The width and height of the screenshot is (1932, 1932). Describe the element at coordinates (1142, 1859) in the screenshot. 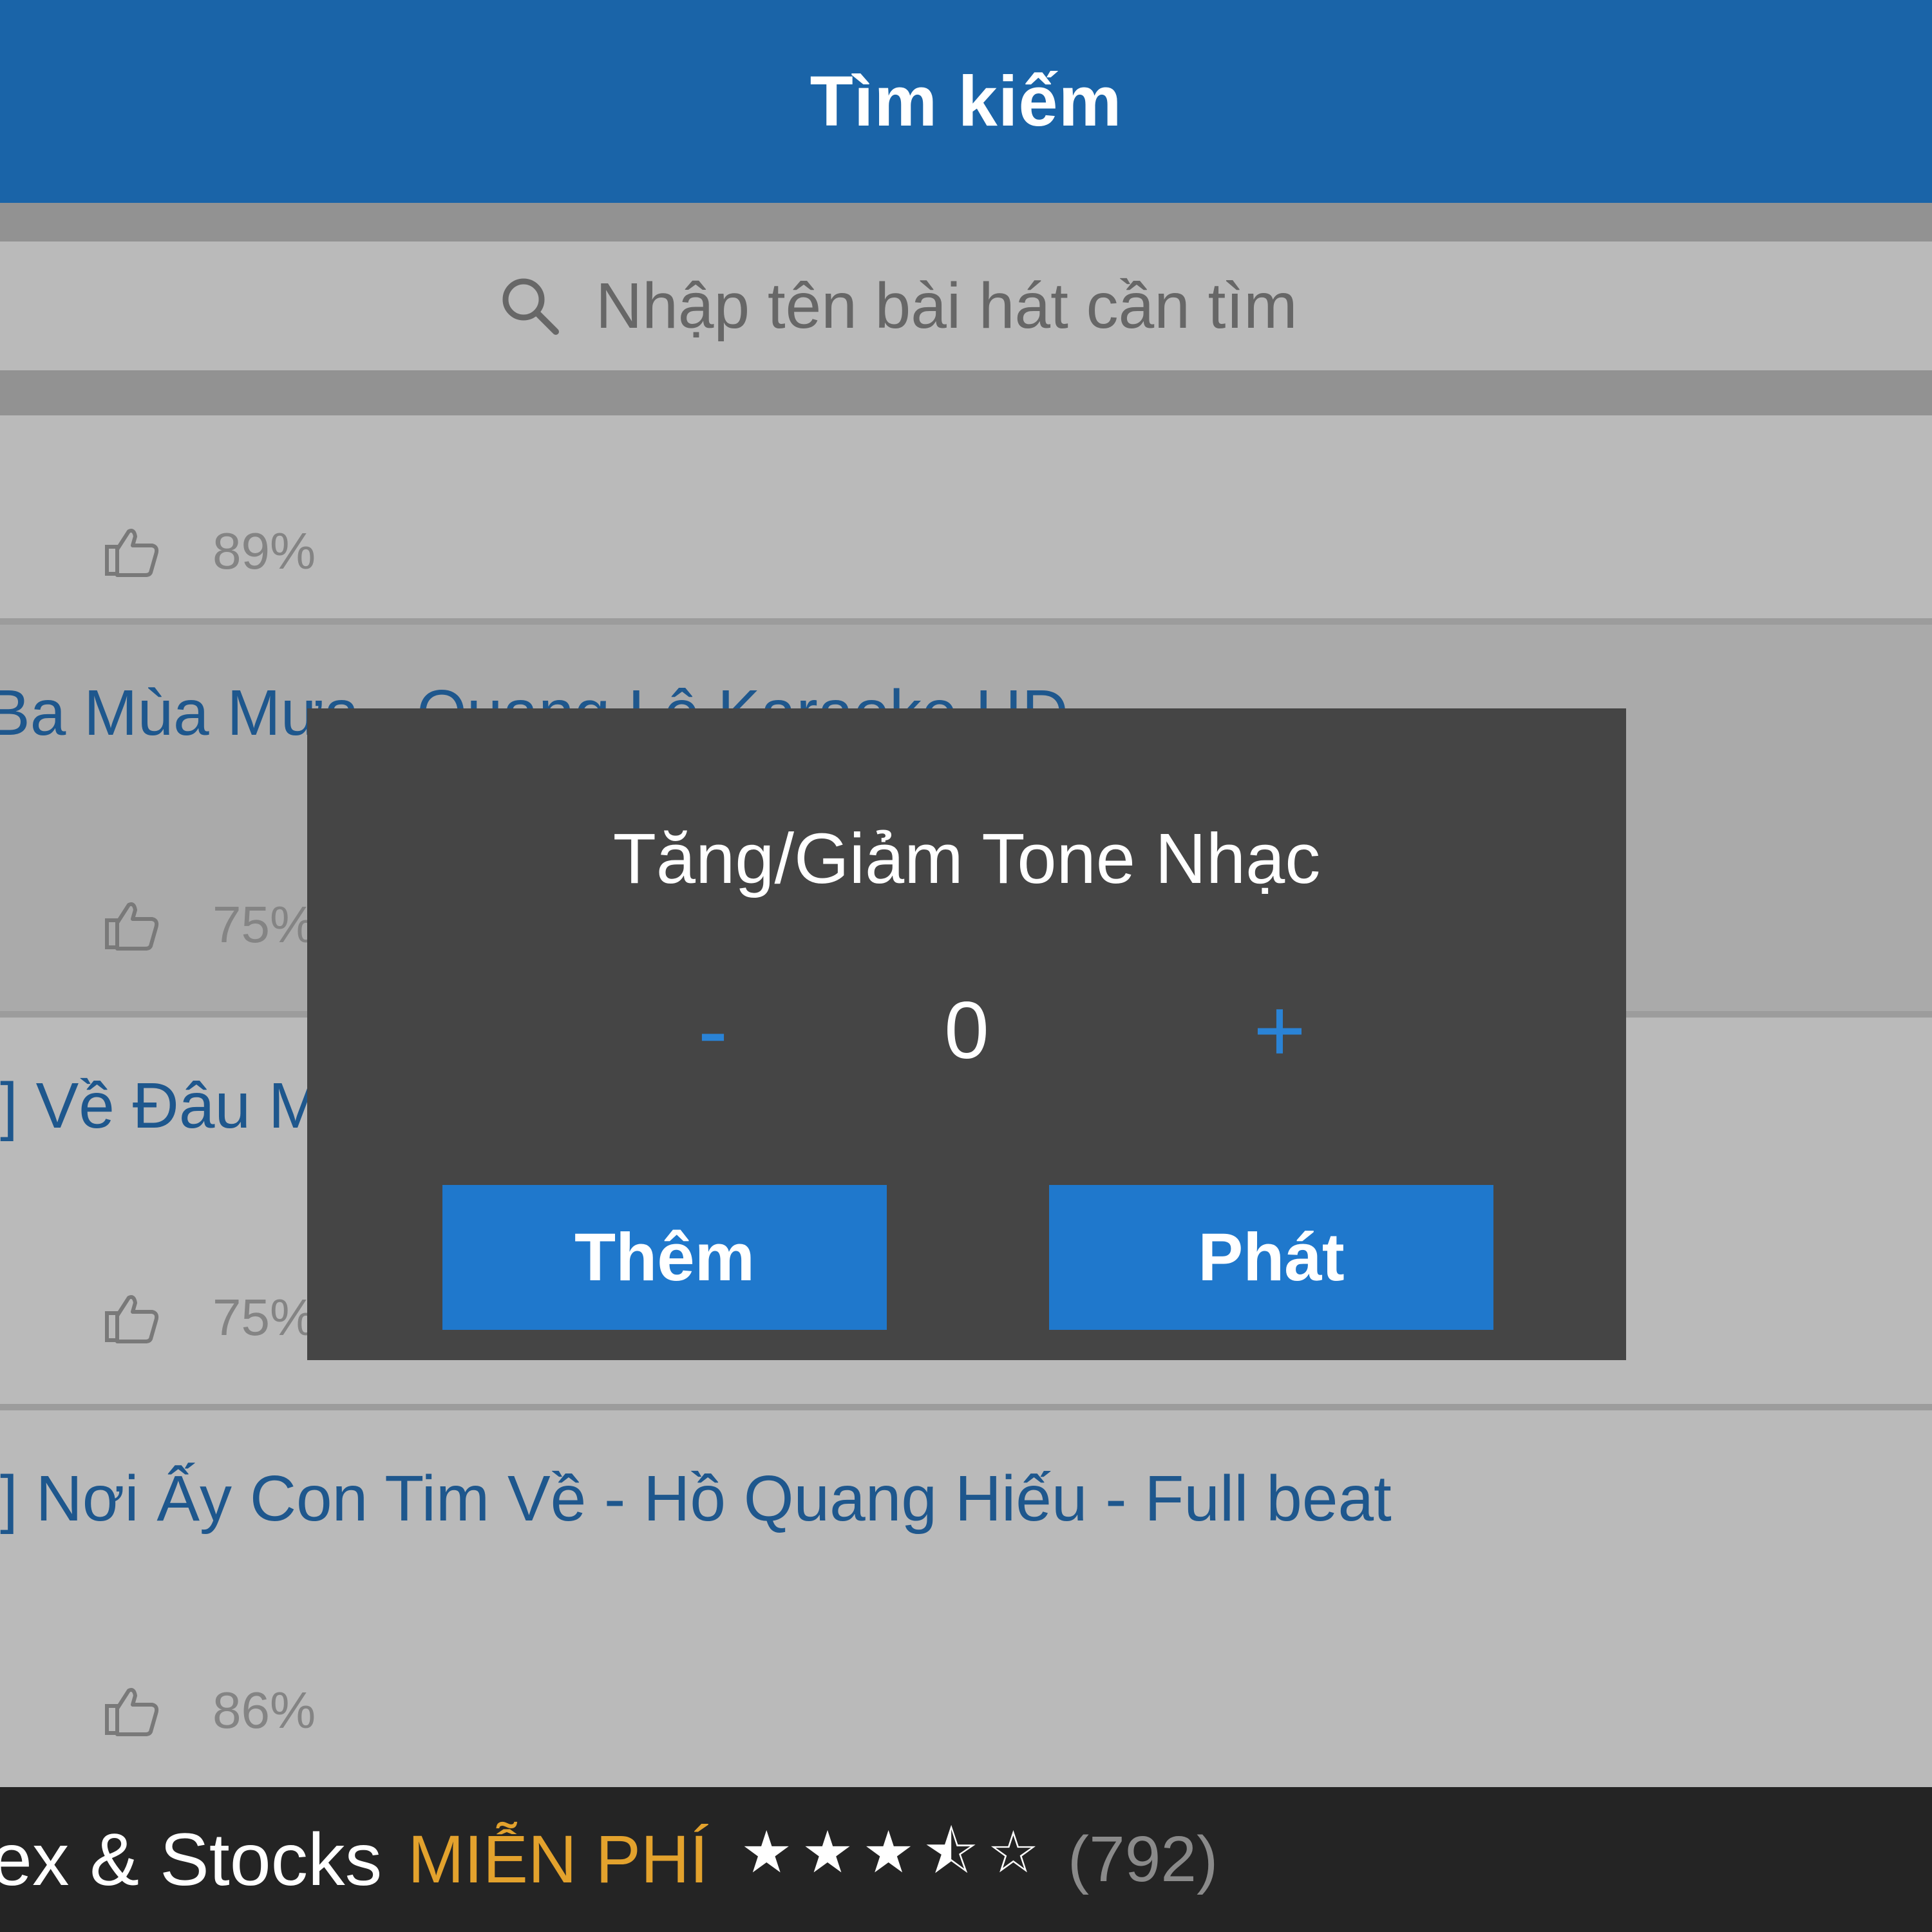

I see `ad-review-count: (792)` at that location.